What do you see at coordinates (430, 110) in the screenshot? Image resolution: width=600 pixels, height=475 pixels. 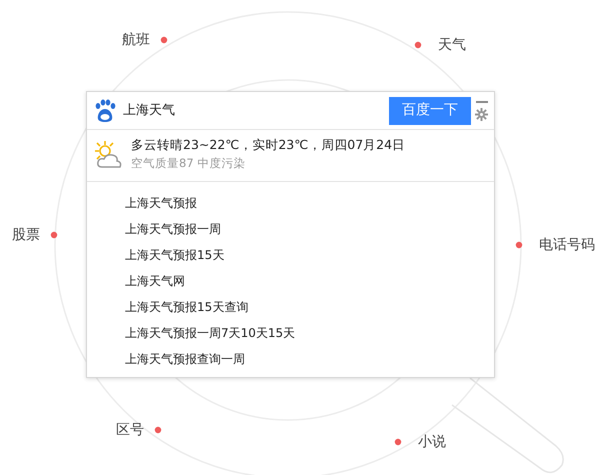 I see `search-button: 百度一下` at bounding box center [430, 110].